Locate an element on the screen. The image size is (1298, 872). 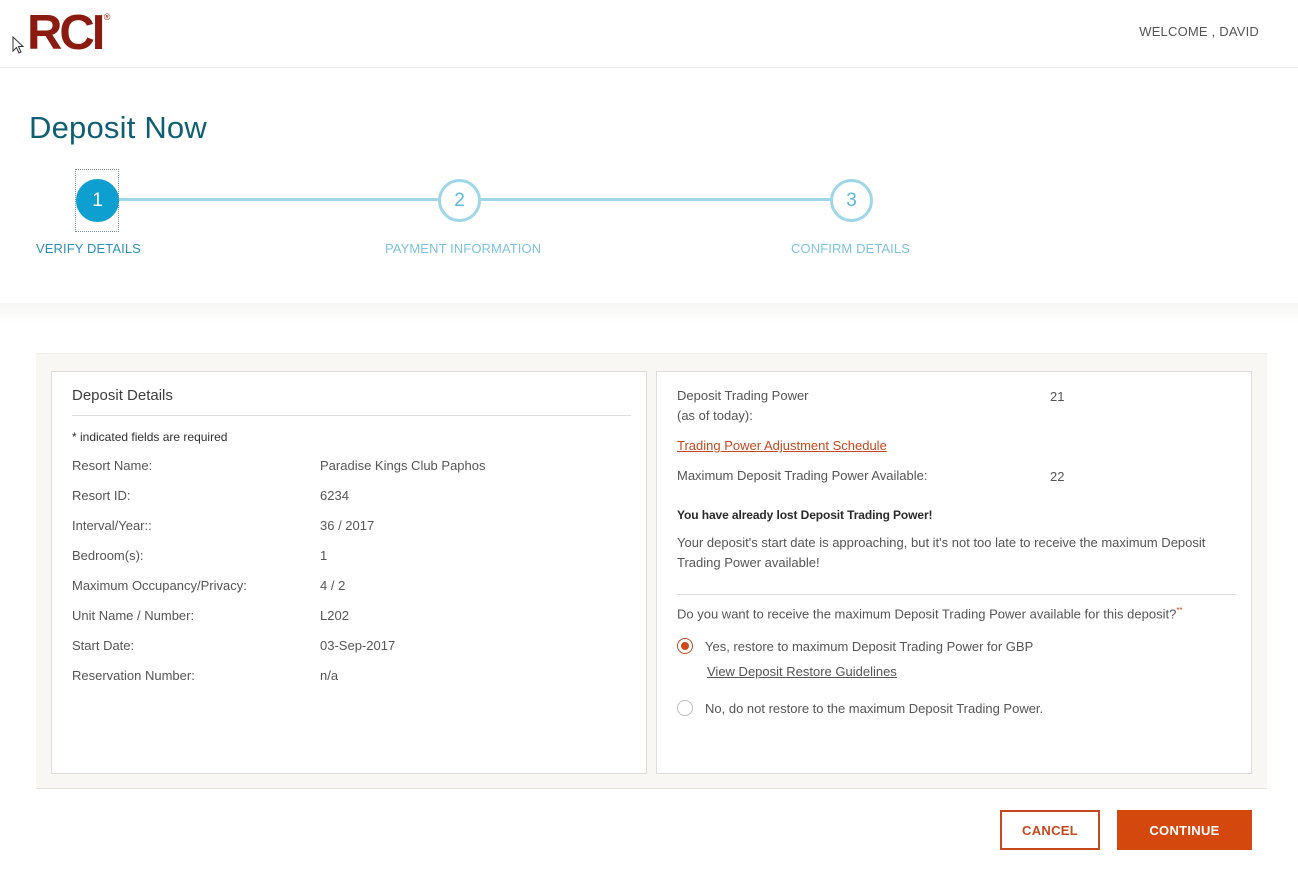
step-2-circle: 2 is located at coordinates (459, 200).